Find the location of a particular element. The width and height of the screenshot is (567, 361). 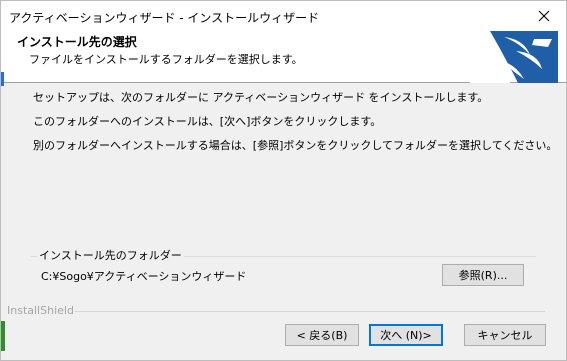

window-title: アクティベーションウィザード - インストールウィザード is located at coordinates (164, 18).